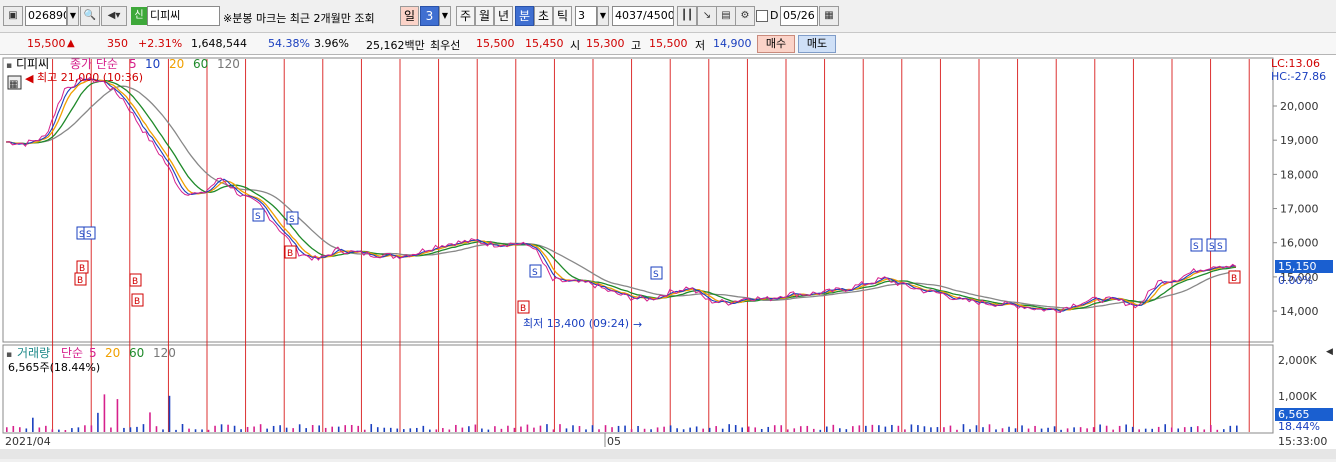 The height and width of the screenshot is (462, 1336). I want to click on sell-marker-label: S, so click(292, 220).